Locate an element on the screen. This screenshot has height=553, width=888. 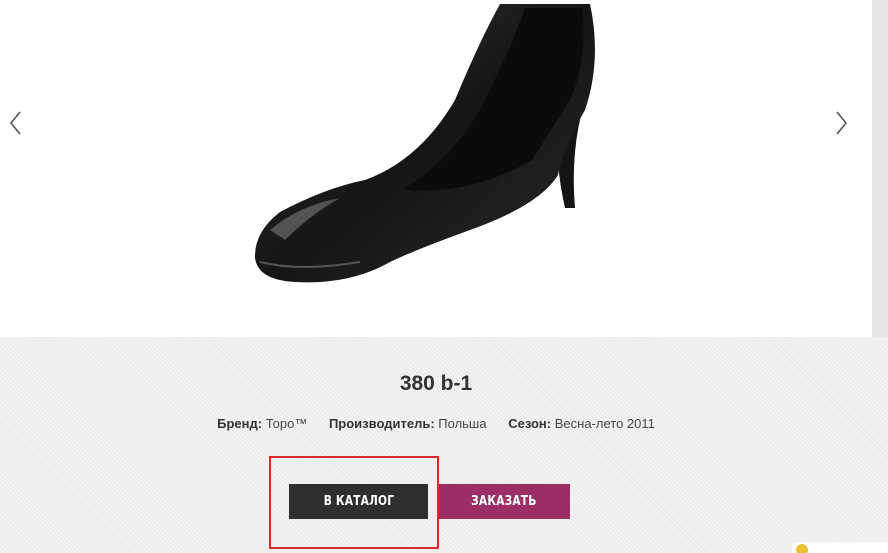
maker-value: Польша is located at coordinates (462, 423).